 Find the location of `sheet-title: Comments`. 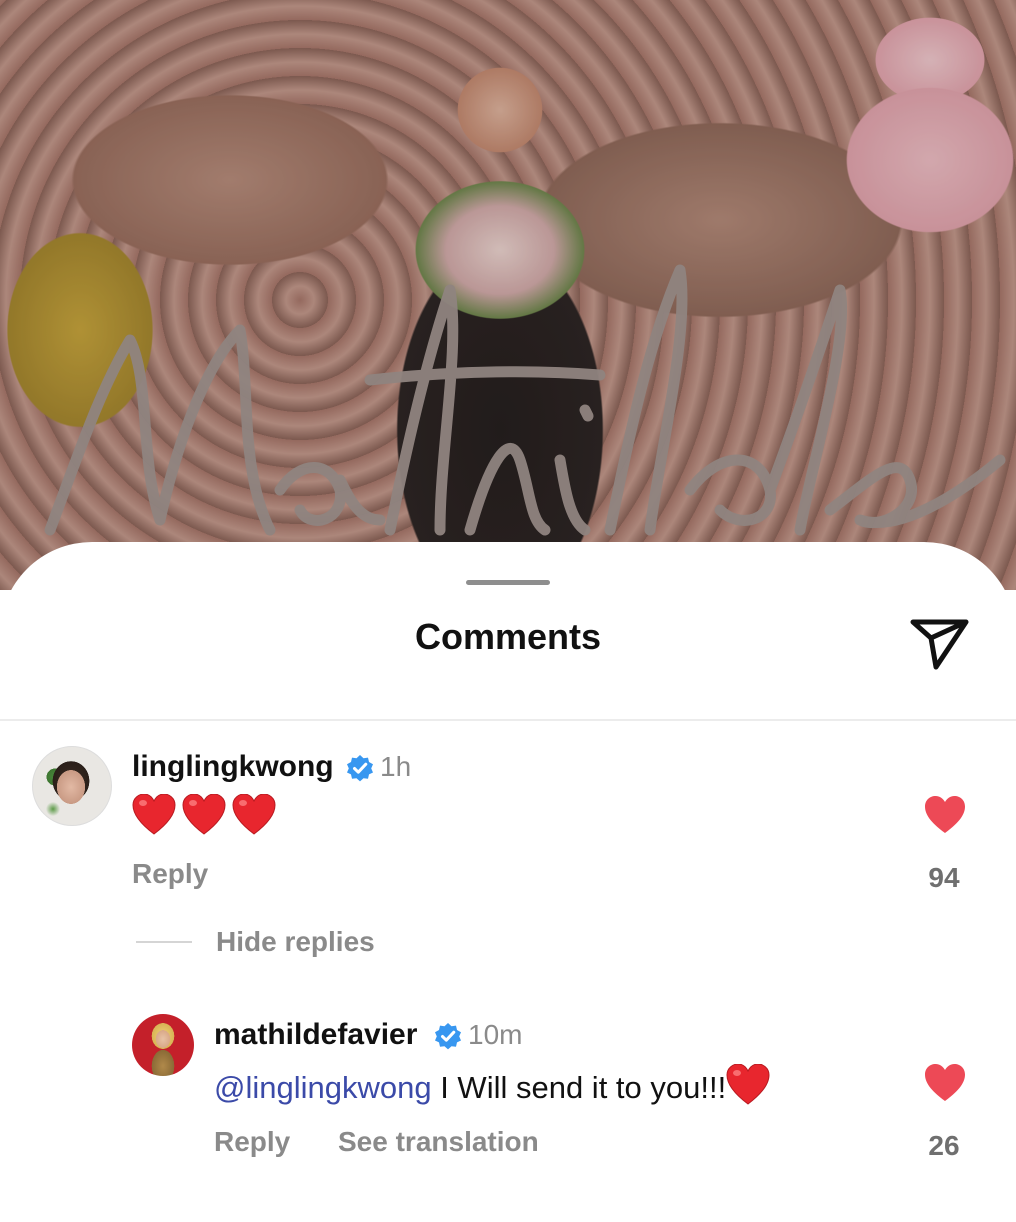

sheet-title: Comments is located at coordinates (508, 636).